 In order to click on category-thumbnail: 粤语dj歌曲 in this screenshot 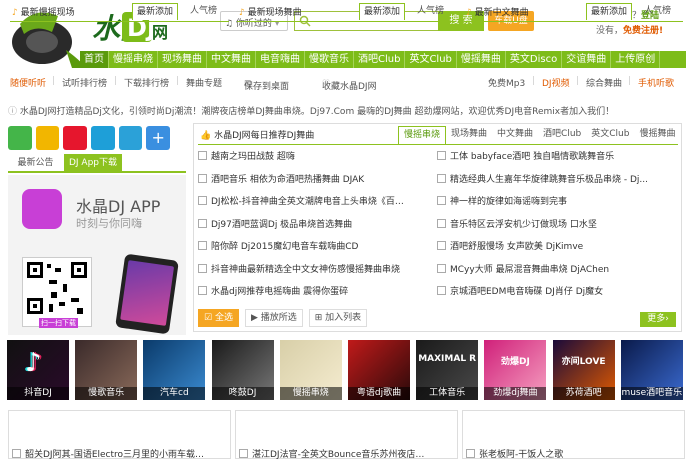, I will do `click(379, 370)`.